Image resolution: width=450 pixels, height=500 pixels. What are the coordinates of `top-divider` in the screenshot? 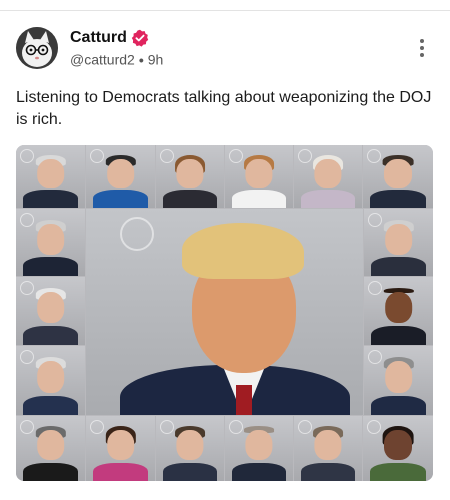 It's located at (225, 10).